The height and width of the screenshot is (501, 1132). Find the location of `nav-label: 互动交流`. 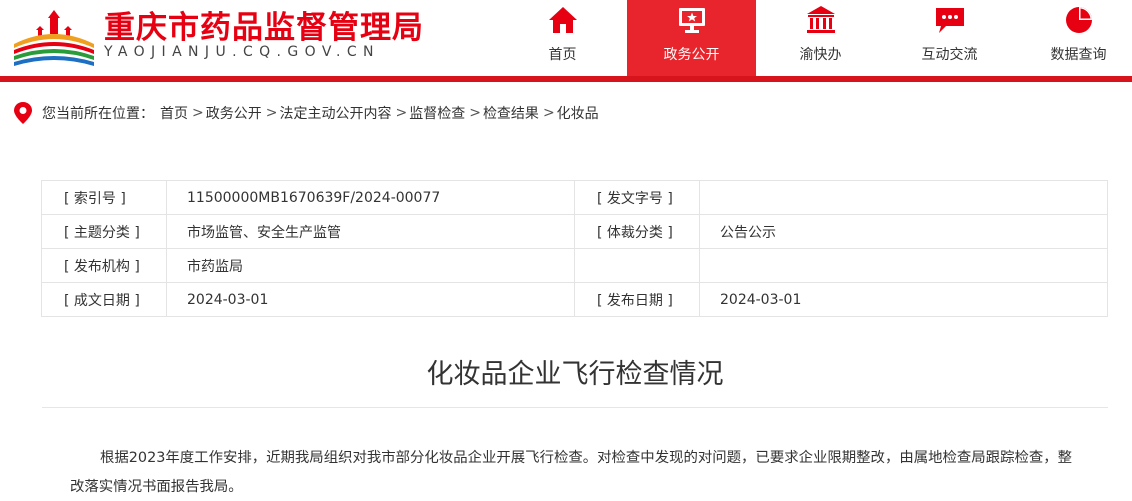

nav-label: 互动交流 is located at coordinates (949, 55).